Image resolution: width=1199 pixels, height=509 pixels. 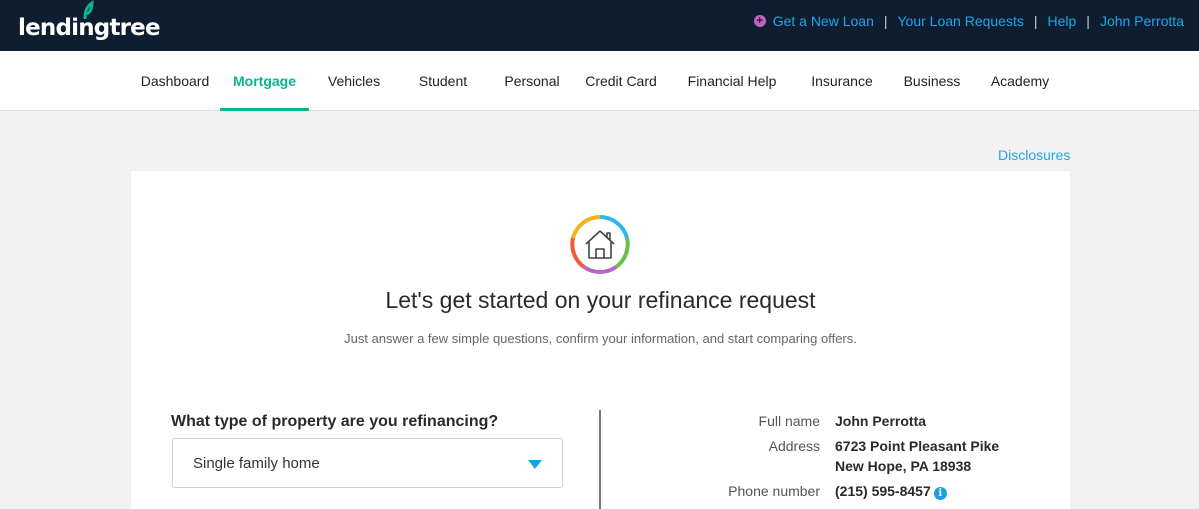 I want to click on get-new-loan-link: Get a New Loan, so click(x=823, y=21).